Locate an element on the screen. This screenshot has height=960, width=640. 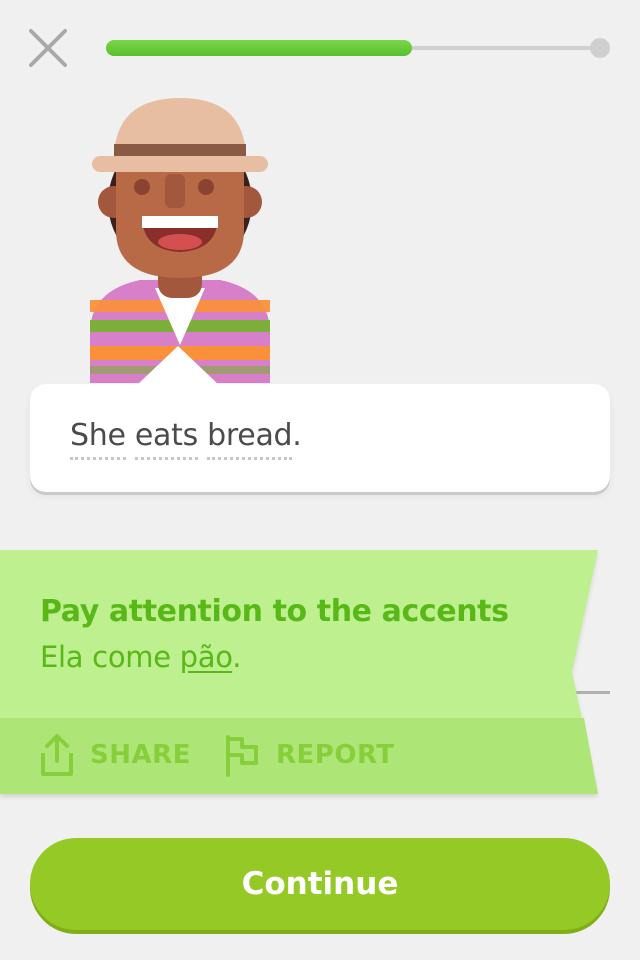
bubble-tail is located at coordinates (178, 366).